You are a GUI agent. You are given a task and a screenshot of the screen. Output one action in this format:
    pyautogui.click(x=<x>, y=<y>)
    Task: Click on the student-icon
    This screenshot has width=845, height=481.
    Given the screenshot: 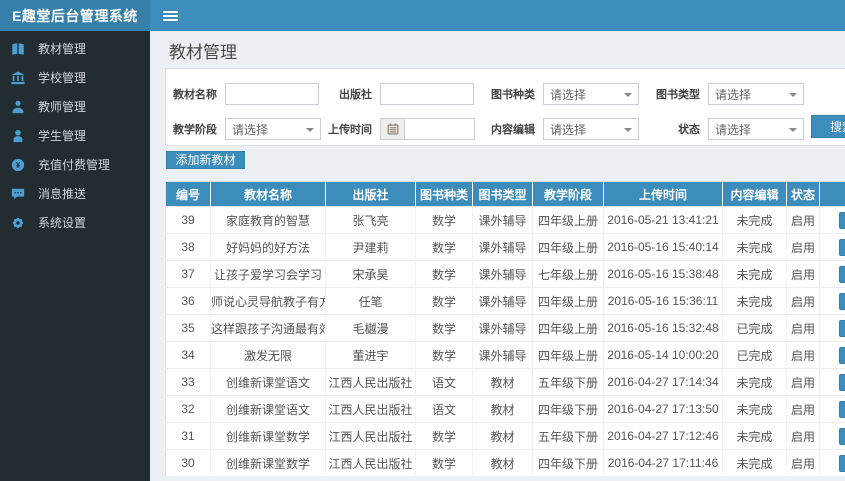 What is the action you would take?
    pyautogui.click(x=18, y=136)
    